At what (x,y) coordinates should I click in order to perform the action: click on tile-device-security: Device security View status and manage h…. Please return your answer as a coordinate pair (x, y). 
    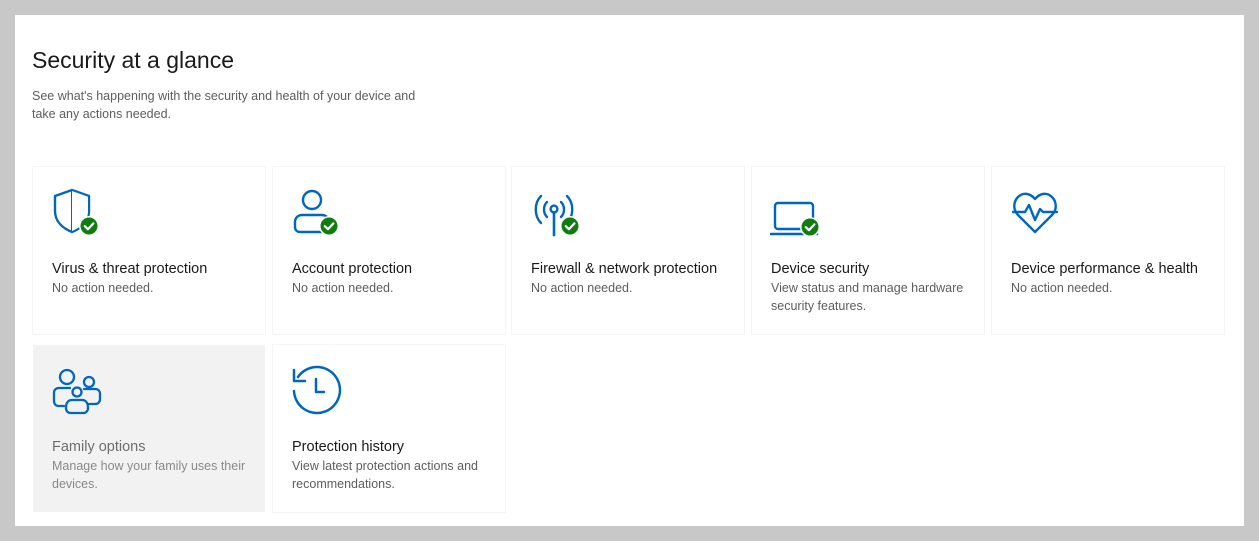
    Looking at the image, I should click on (868, 250).